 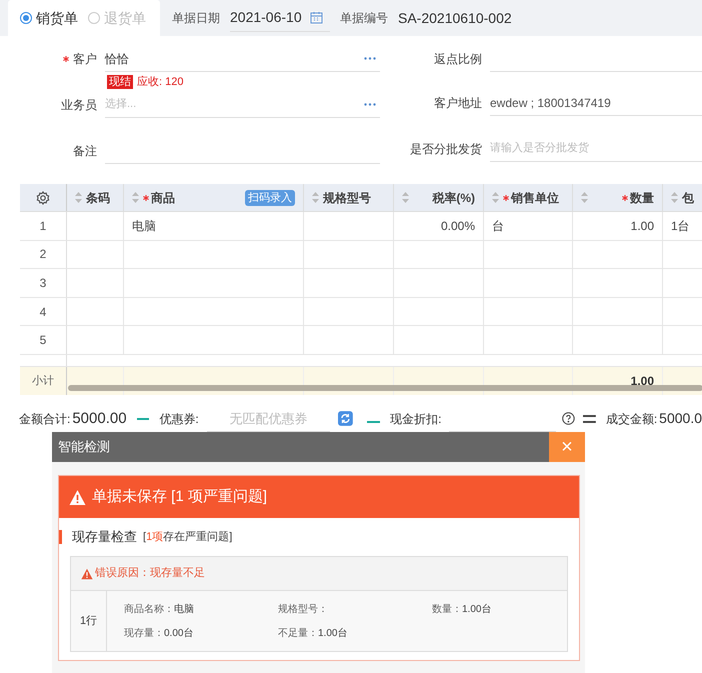 I want to click on column-header: 税率(%), so click(x=453, y=198).